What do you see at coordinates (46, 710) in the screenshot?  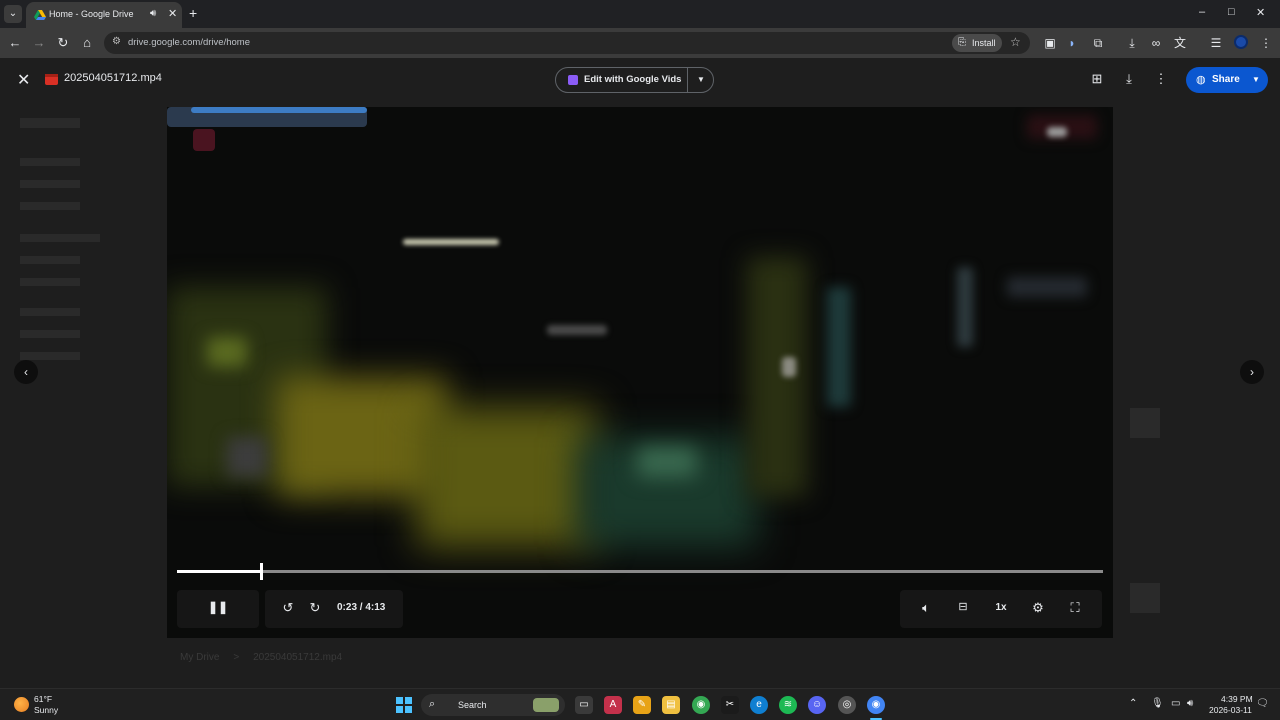 I see `weather-condition: Sunny` at bounding box center [46, 710].